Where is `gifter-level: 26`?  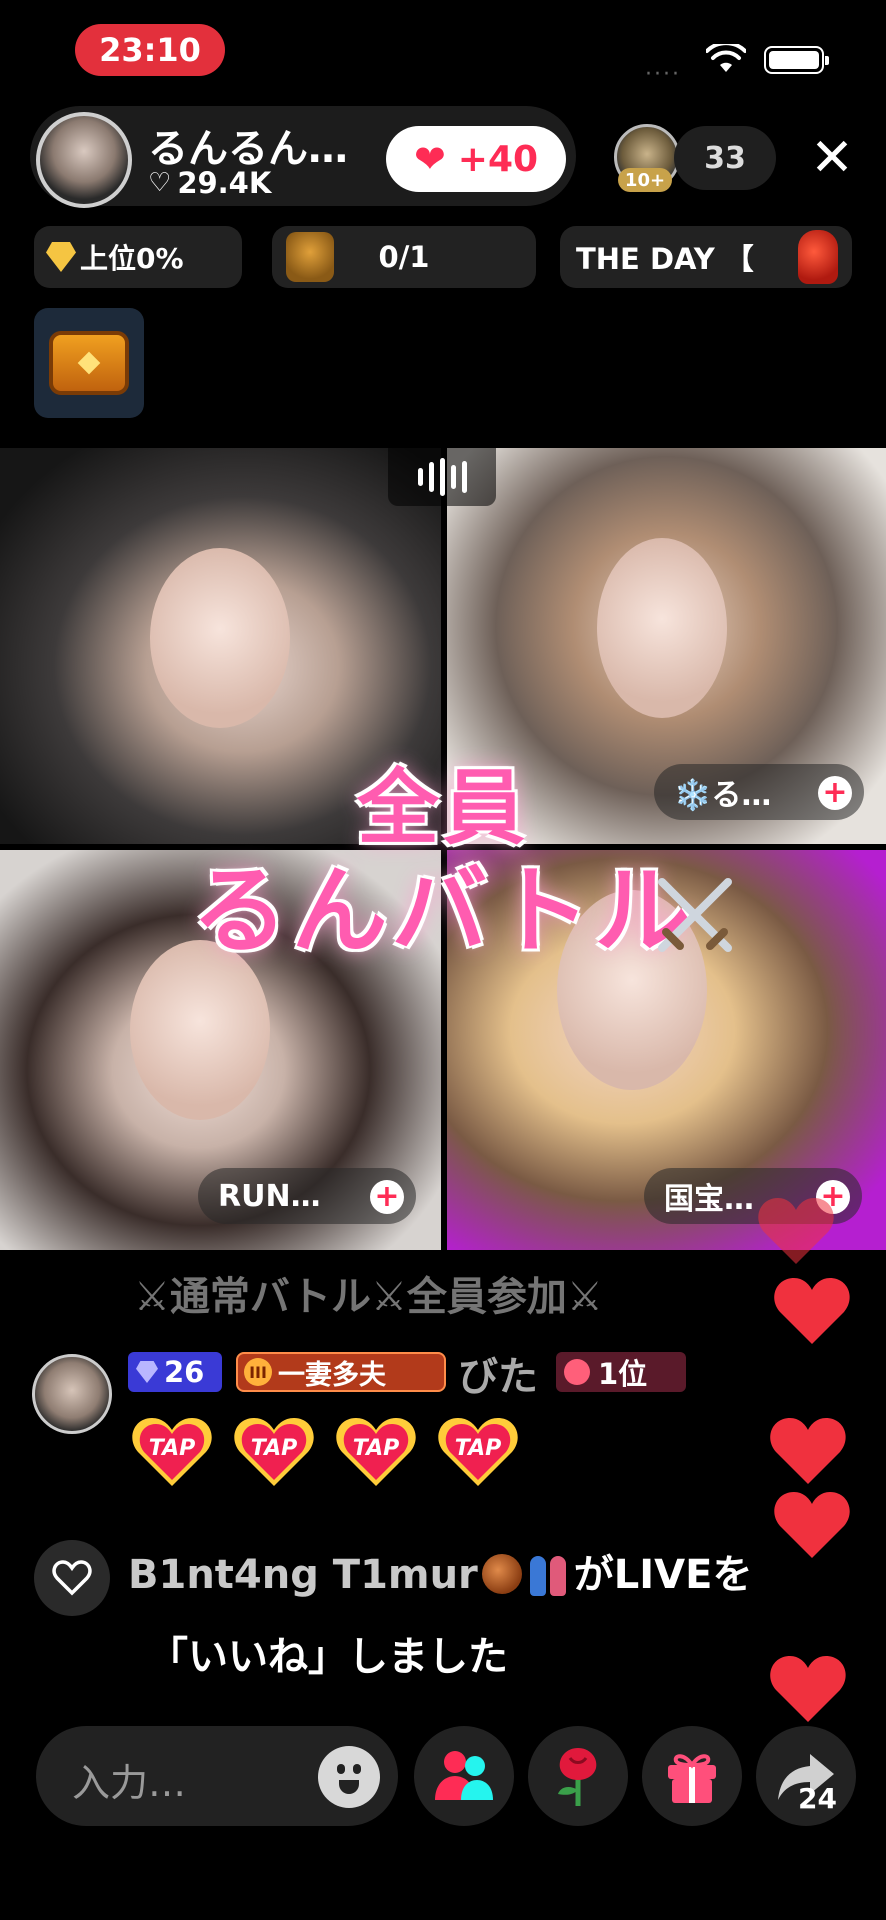
gifter-level: 26 is located at coordinates (184, 1372).